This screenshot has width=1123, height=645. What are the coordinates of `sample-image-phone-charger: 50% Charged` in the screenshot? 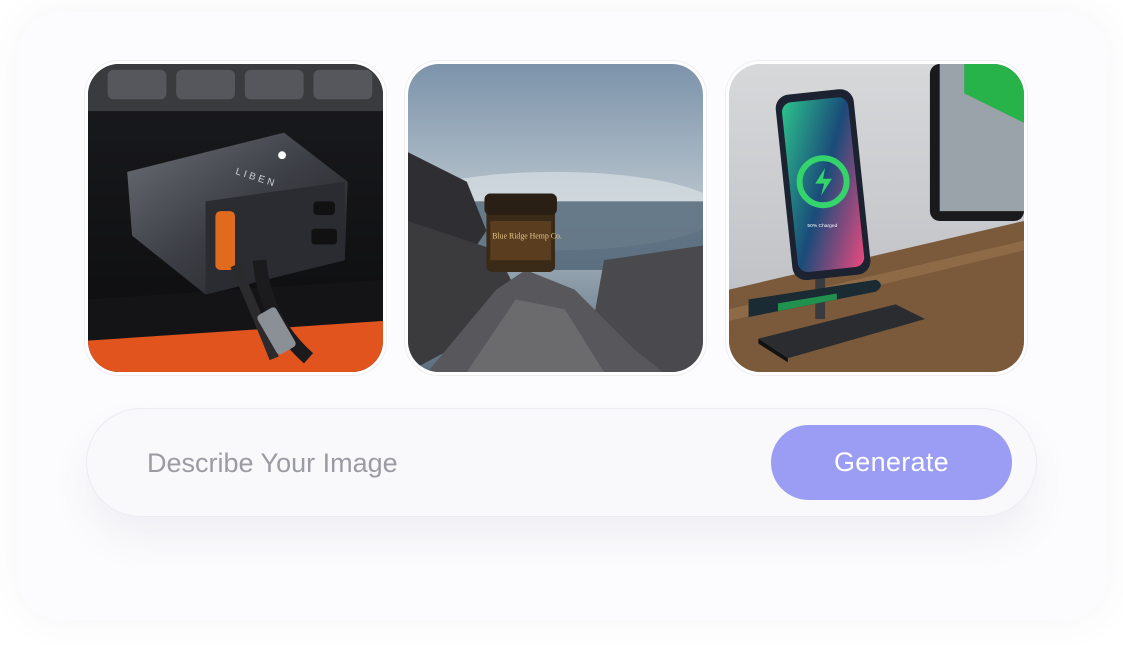 It's located at (876, 218).